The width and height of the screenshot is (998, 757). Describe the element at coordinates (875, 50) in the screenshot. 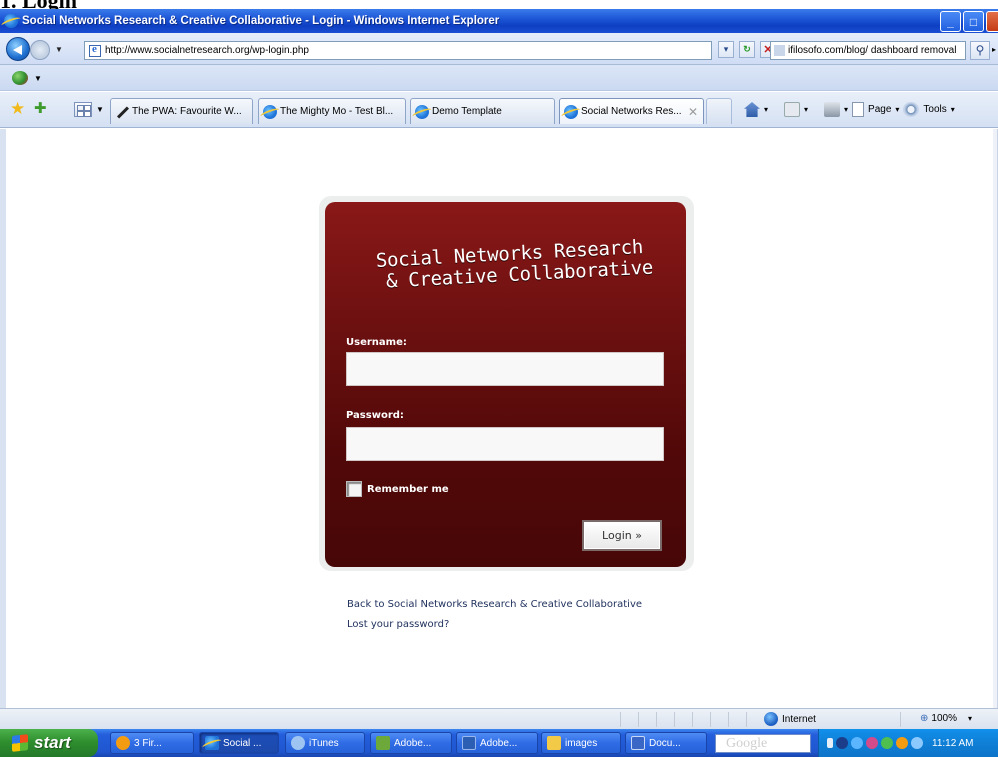

I see `search-input` at that location.